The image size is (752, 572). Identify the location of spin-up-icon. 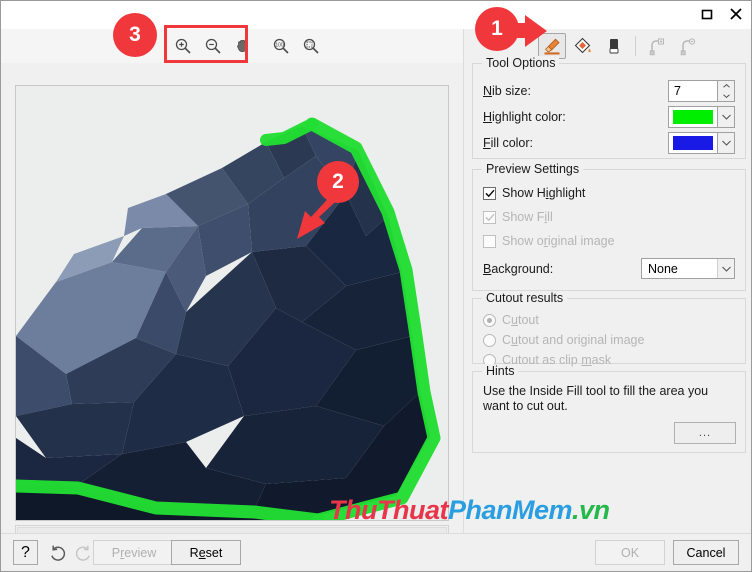
(726, 86).